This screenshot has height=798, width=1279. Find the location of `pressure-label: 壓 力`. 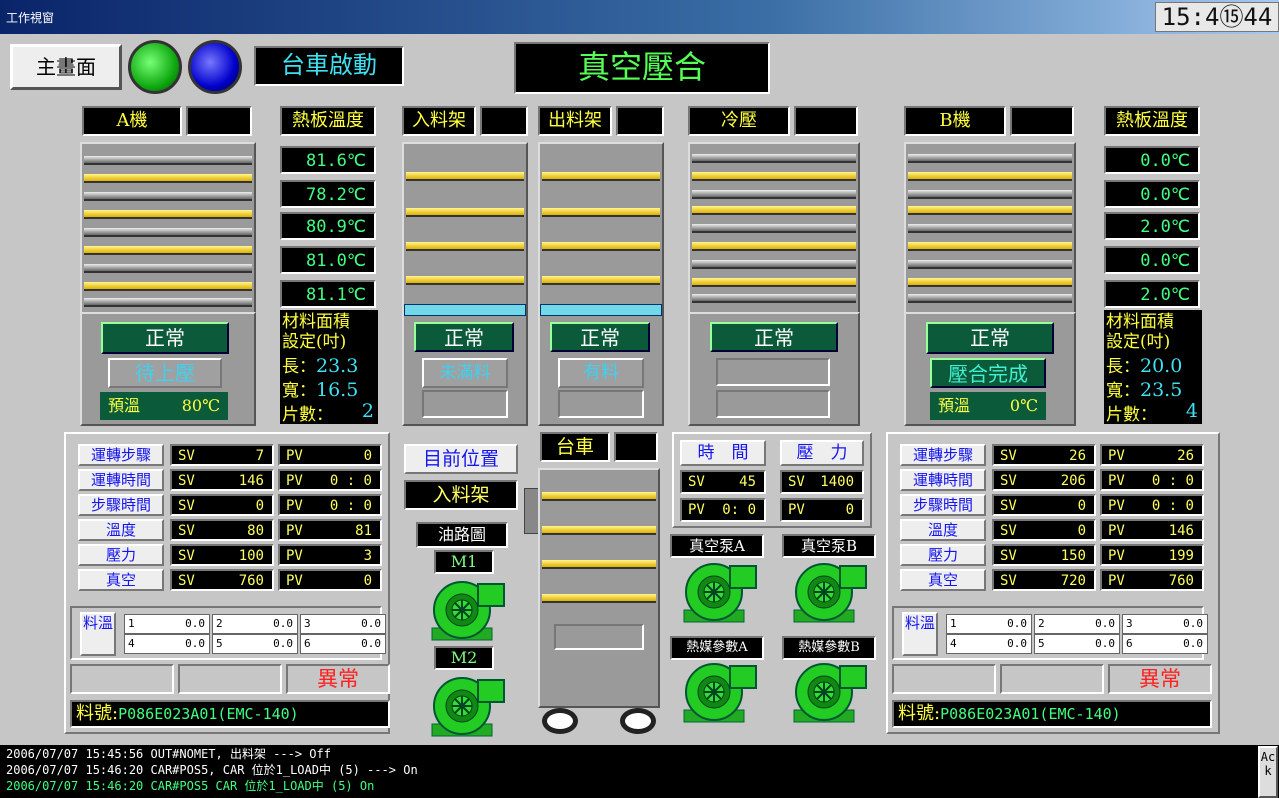

pressure-label: 壓 力 is located at coordinates (822, 453).